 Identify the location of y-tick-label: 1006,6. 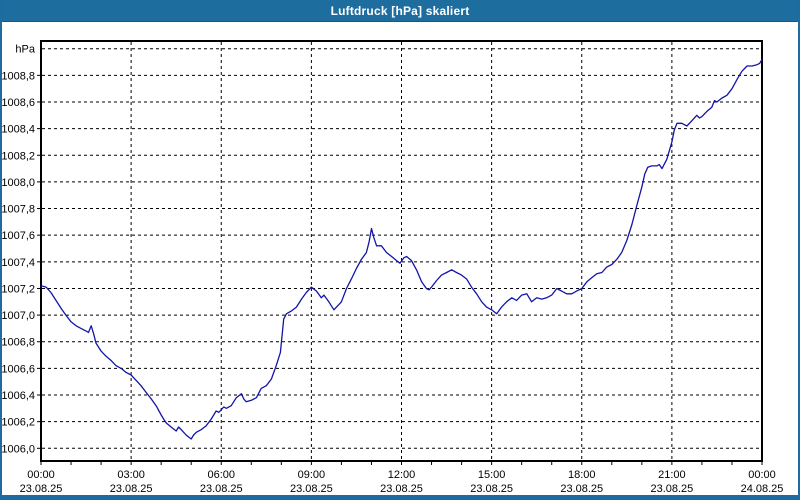
(18, 369).